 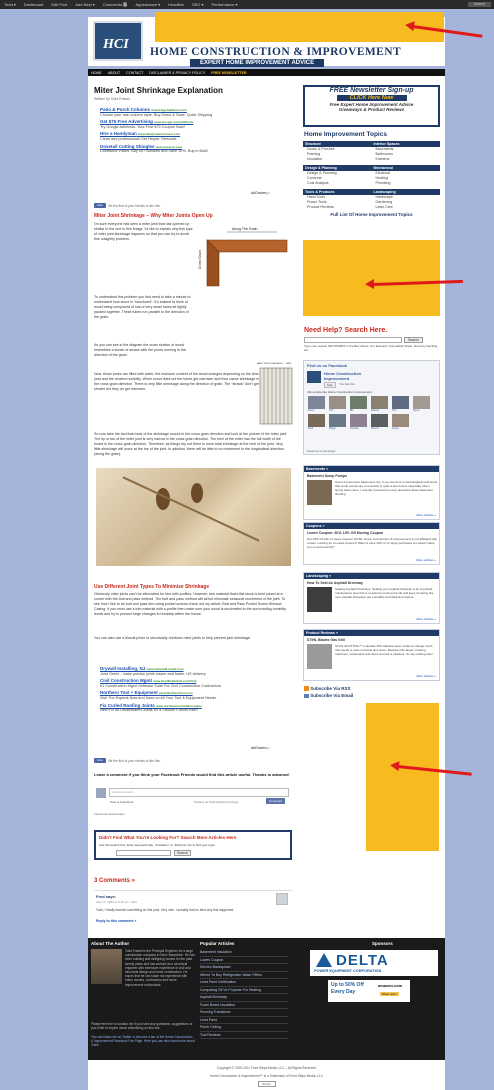 What do you see at coordinates (225, 4) in the screenshot?
I see `admin-performance-menu: Performance ▾` at bounding box center [225, 4].